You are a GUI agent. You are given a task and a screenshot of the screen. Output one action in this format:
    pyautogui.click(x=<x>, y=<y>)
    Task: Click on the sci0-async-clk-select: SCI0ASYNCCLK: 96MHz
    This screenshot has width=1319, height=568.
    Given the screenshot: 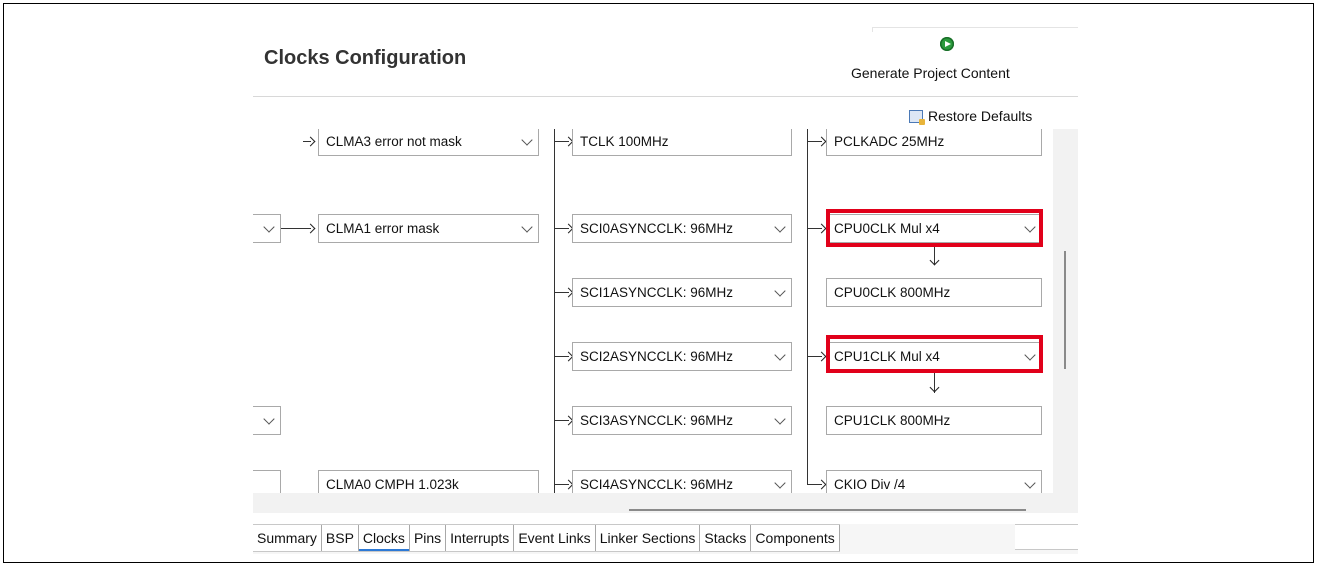 What is the action you would take?
    pyautogui.click(x=682, y=228)
    